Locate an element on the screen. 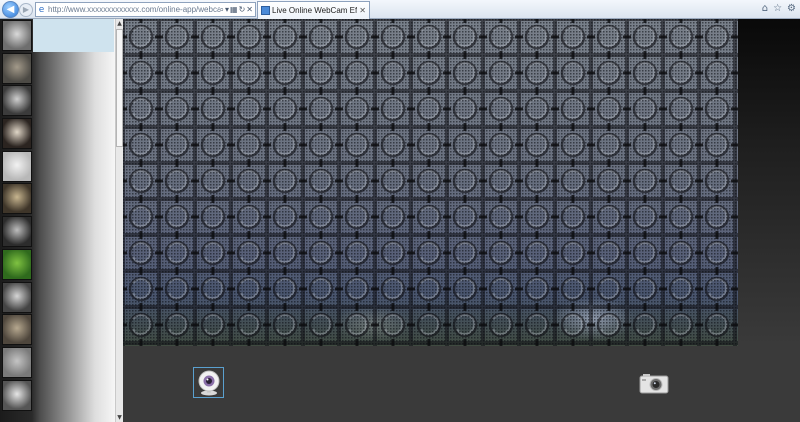 The image size is (800, 422). effect-thumbnail-green is located at coordinates (17, 264).